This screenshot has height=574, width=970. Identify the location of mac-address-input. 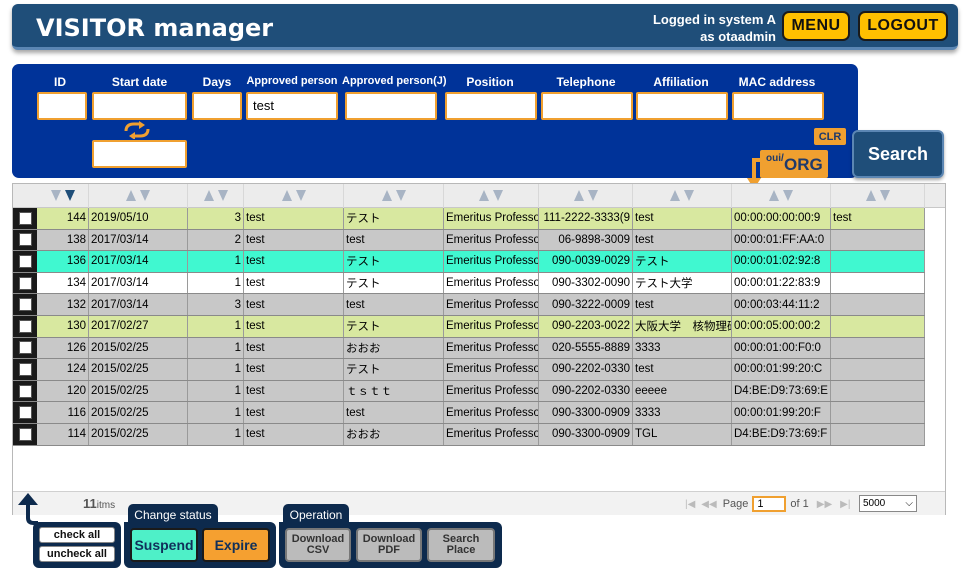
(778, 106).